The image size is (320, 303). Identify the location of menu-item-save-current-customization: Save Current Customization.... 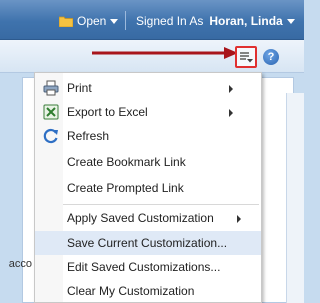
(148, 243).